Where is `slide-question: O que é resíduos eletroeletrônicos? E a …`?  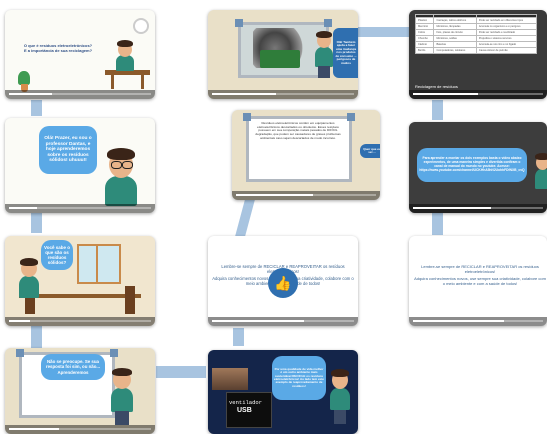
slide-question: O que é resíduos eletroeletrônicos? E a … is located at coordinates (58, 48).